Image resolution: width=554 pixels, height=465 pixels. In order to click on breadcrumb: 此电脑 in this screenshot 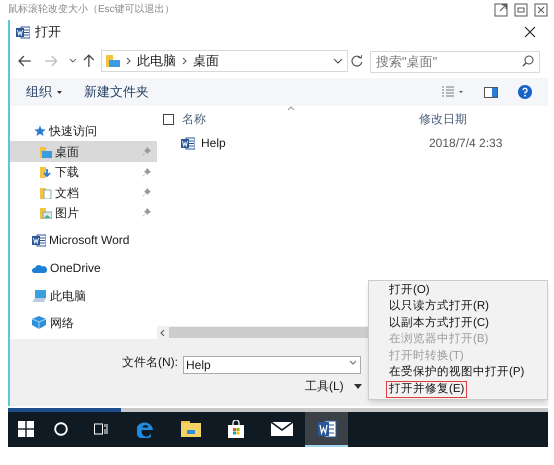, I will do `click(156, 61)`.